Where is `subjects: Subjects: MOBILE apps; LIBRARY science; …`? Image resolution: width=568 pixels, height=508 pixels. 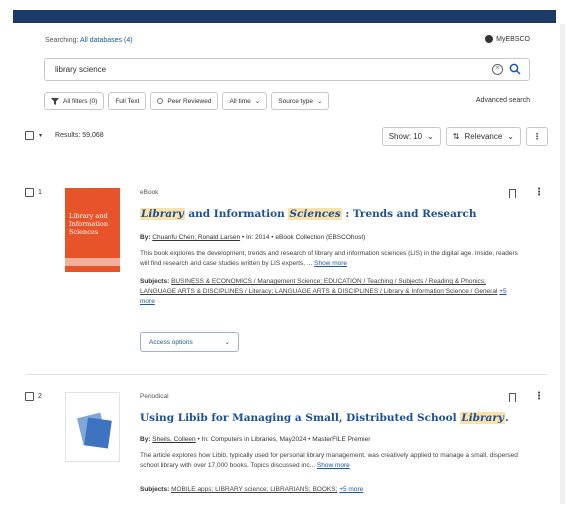 subjects: Subjects: MOBILE apps; LIBRARY science; … is located at coordinates (252, 489).